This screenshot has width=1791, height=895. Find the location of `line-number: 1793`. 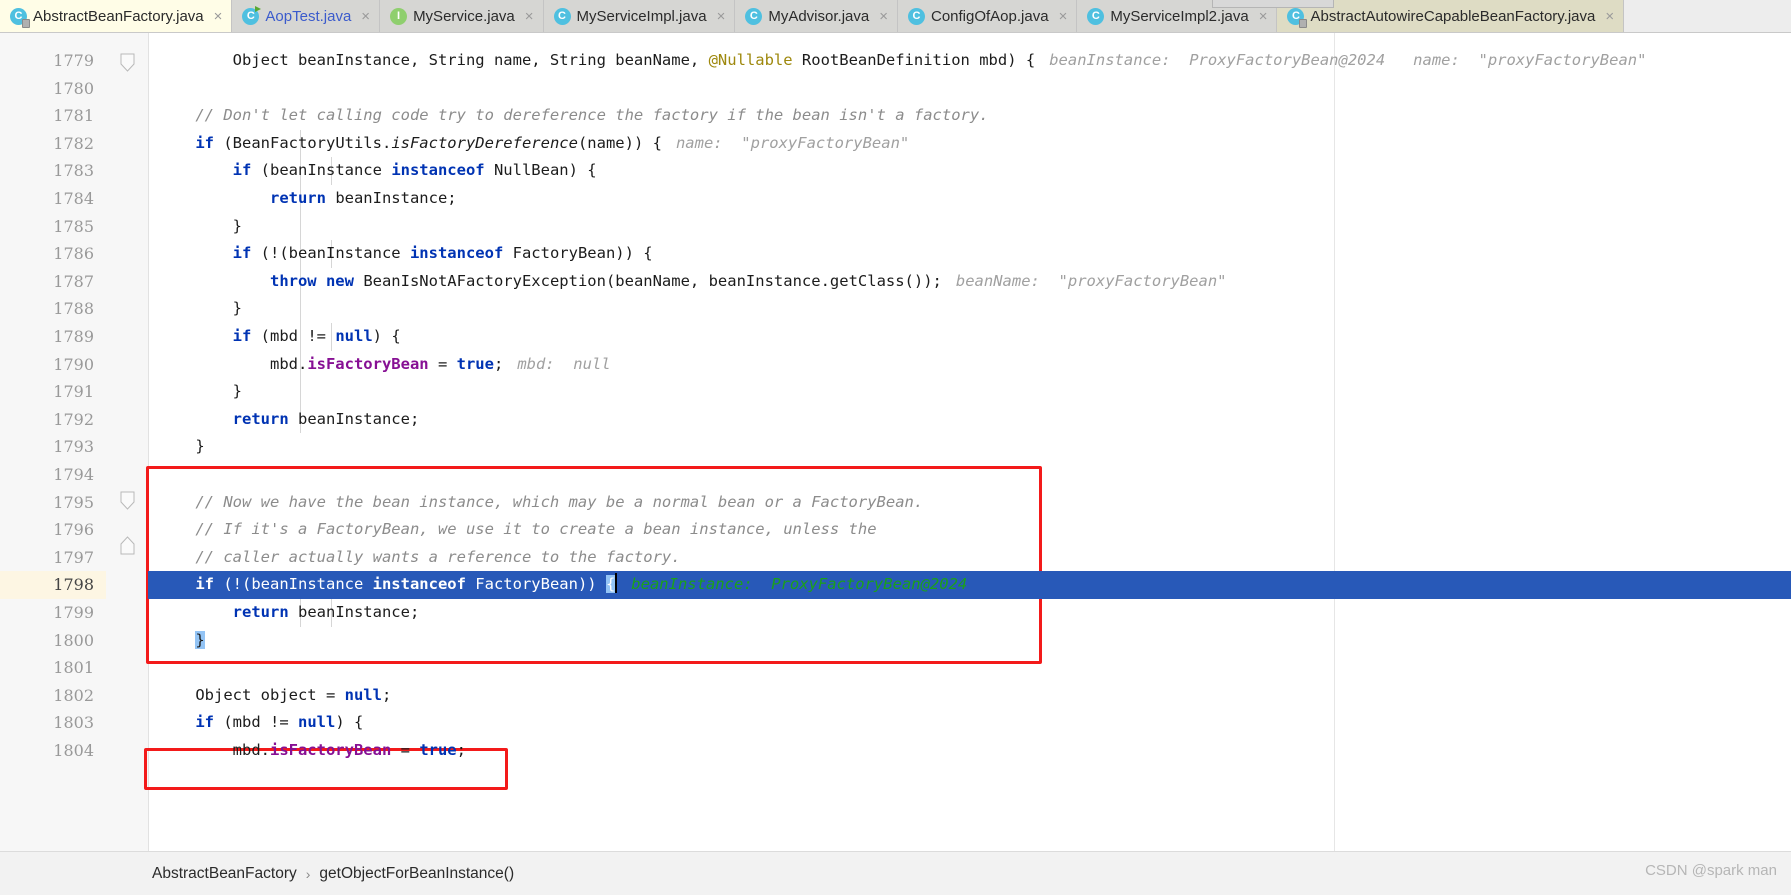

line-number: 1793 is located at coordinates (73, 447).